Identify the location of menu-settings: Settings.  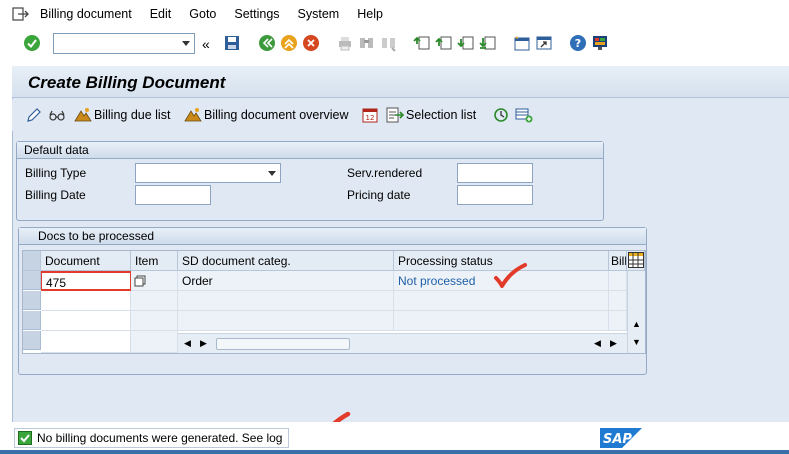
(256, 14).